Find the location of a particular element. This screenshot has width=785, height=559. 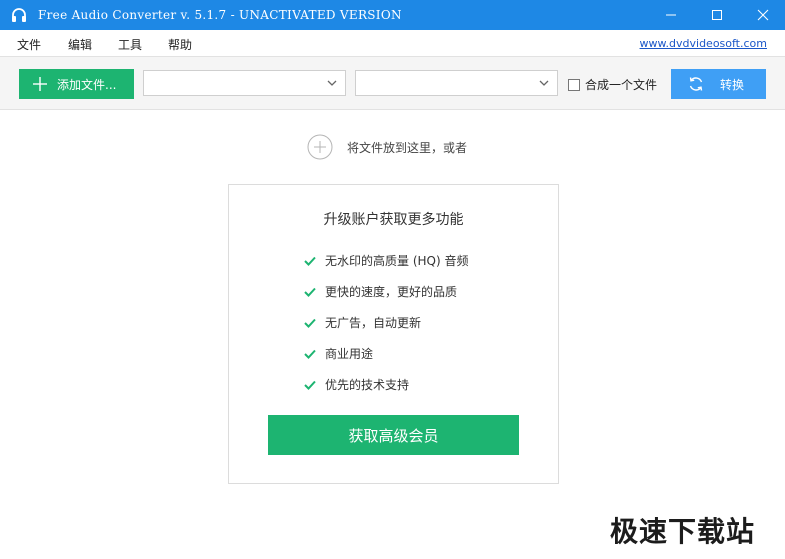

feature-item: 无水印的高质量 (HQ) 音频 is located at coordinates (386, 260).